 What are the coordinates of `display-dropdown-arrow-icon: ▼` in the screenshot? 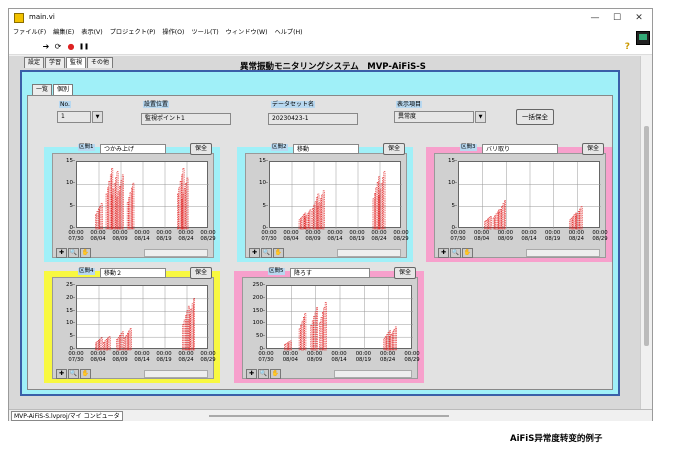 It's located at (480, 117).